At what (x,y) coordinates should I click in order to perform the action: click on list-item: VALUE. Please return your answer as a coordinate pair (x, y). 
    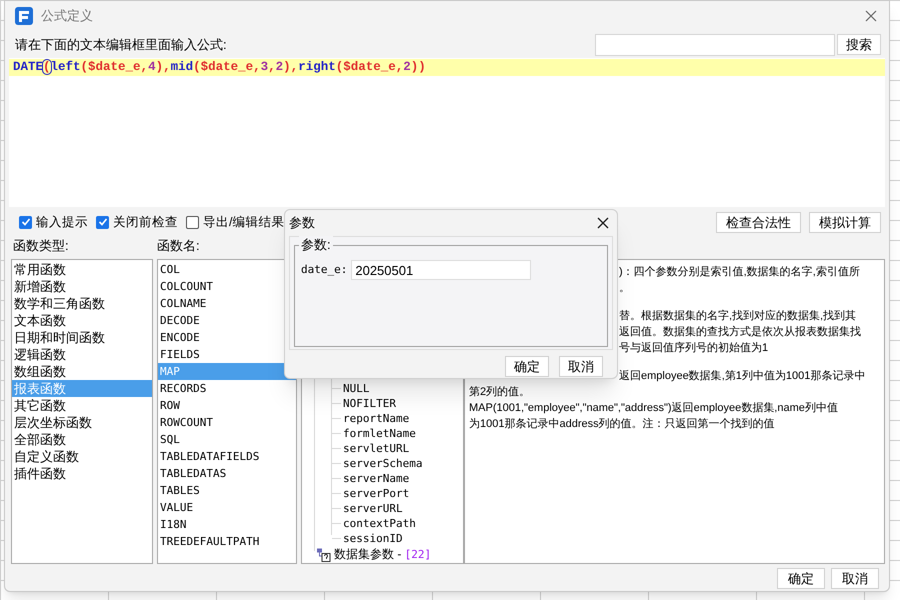
    Looking at the image, I should click on (227, 507).